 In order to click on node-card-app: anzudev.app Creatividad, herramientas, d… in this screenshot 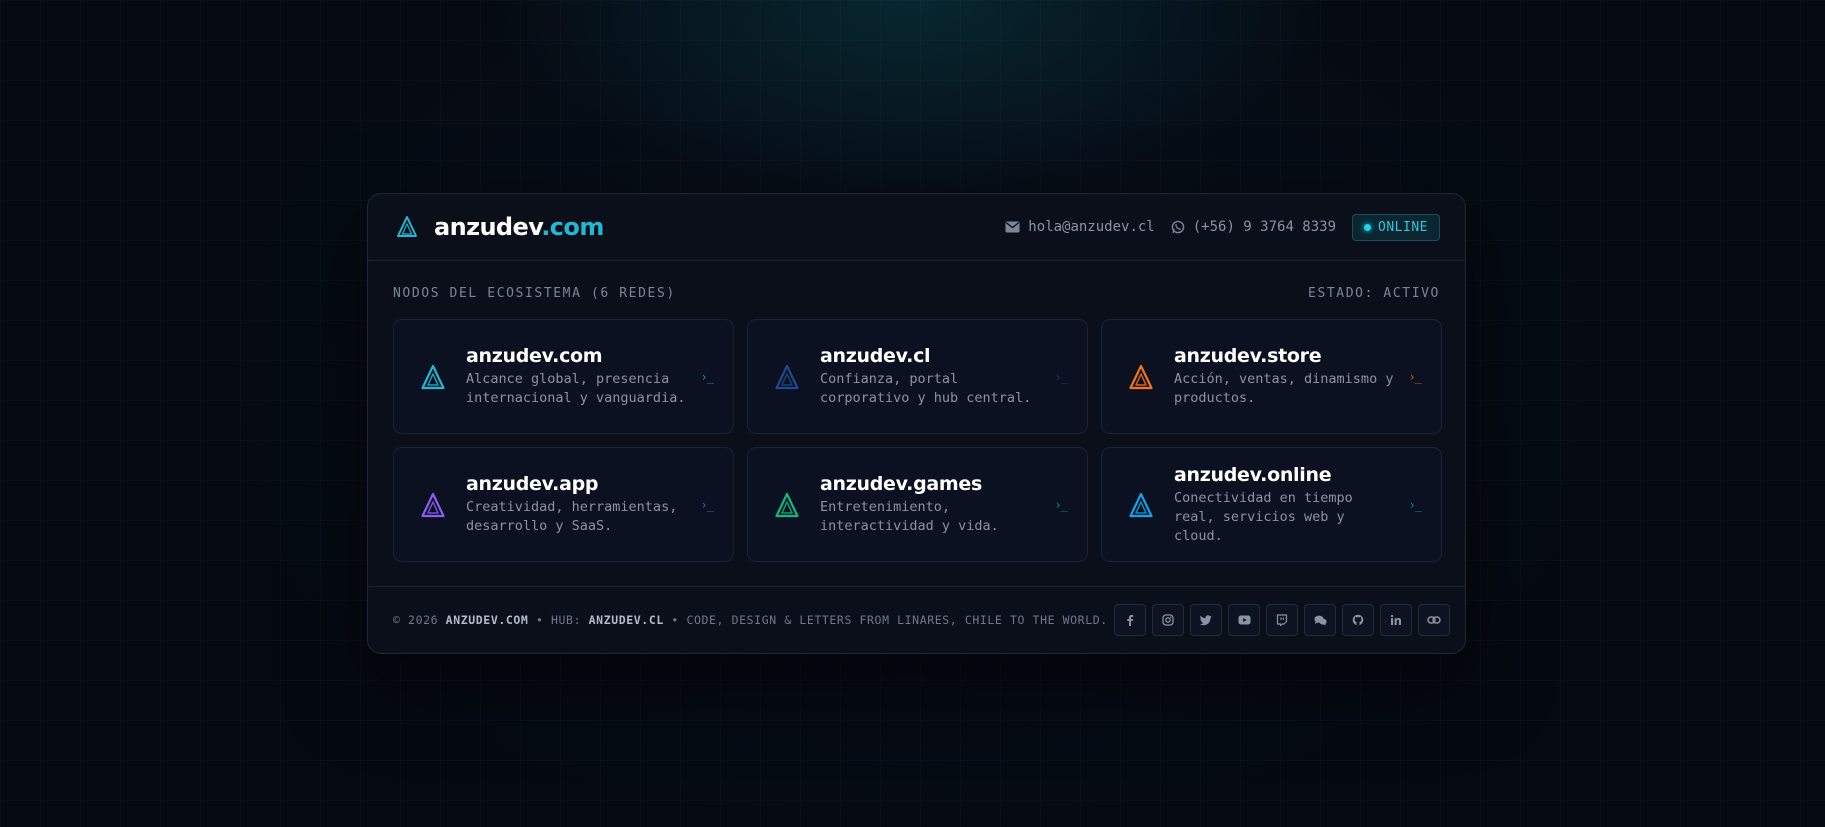, I will do `click(563, 504)`.